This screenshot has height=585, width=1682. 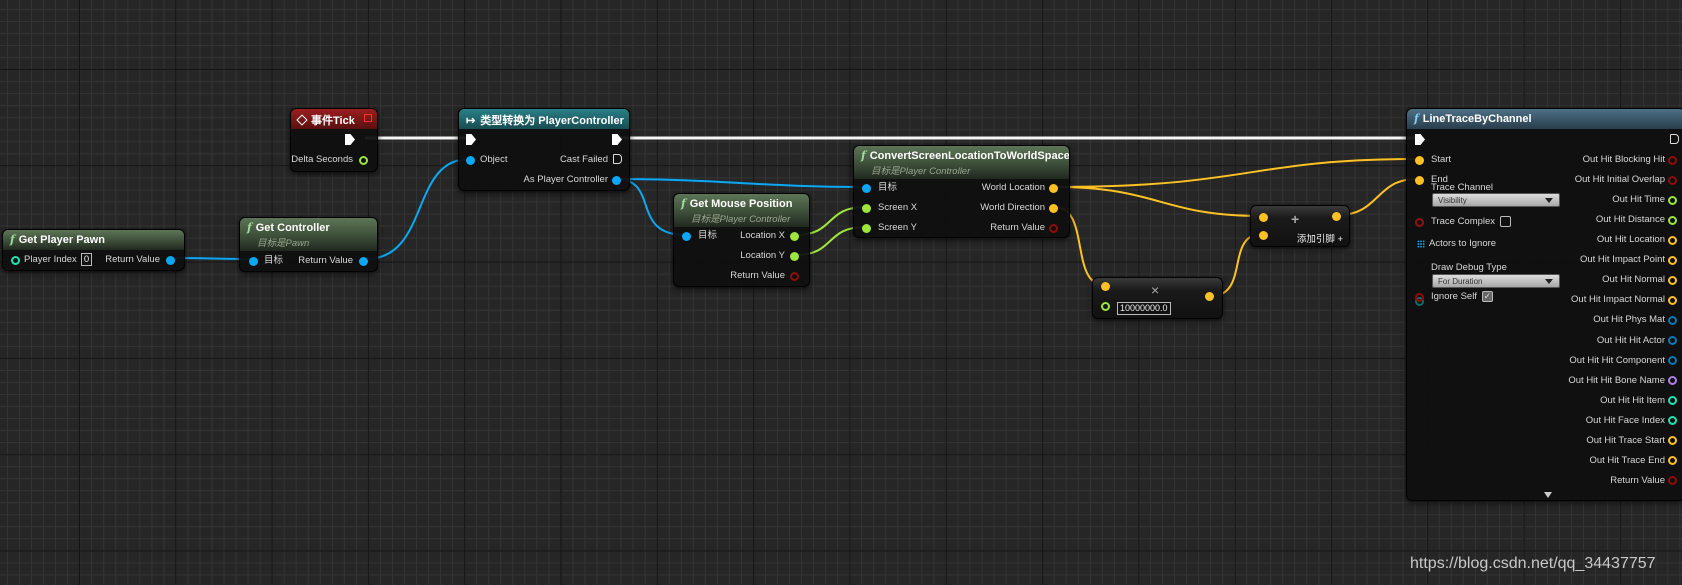 What do you see at coordinates (470, 160) in the screenshot?
I see `object-pin` at bounding box center [470, 160].